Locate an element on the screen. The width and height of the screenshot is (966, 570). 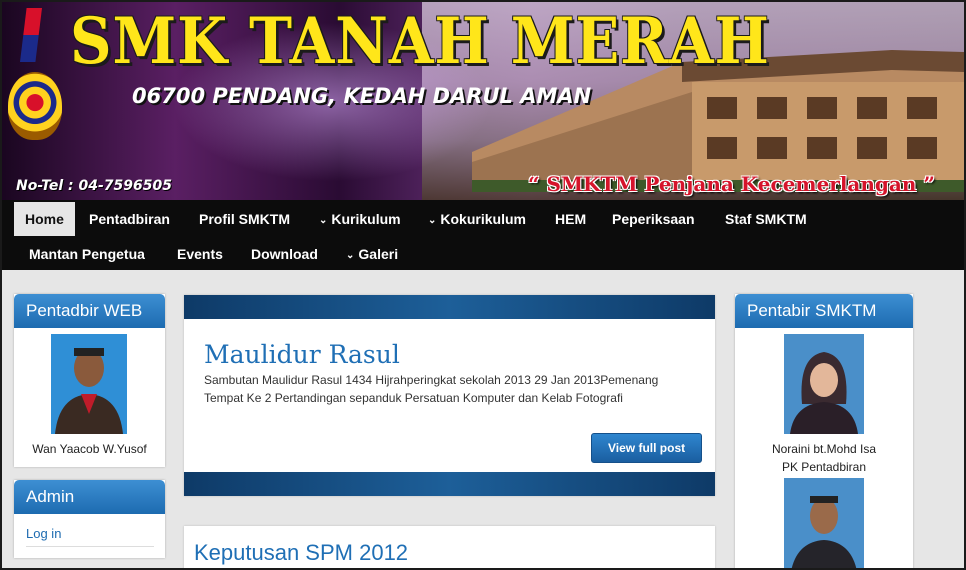
post-title: Maulidur Rasul is located at coordinates (302, 354).